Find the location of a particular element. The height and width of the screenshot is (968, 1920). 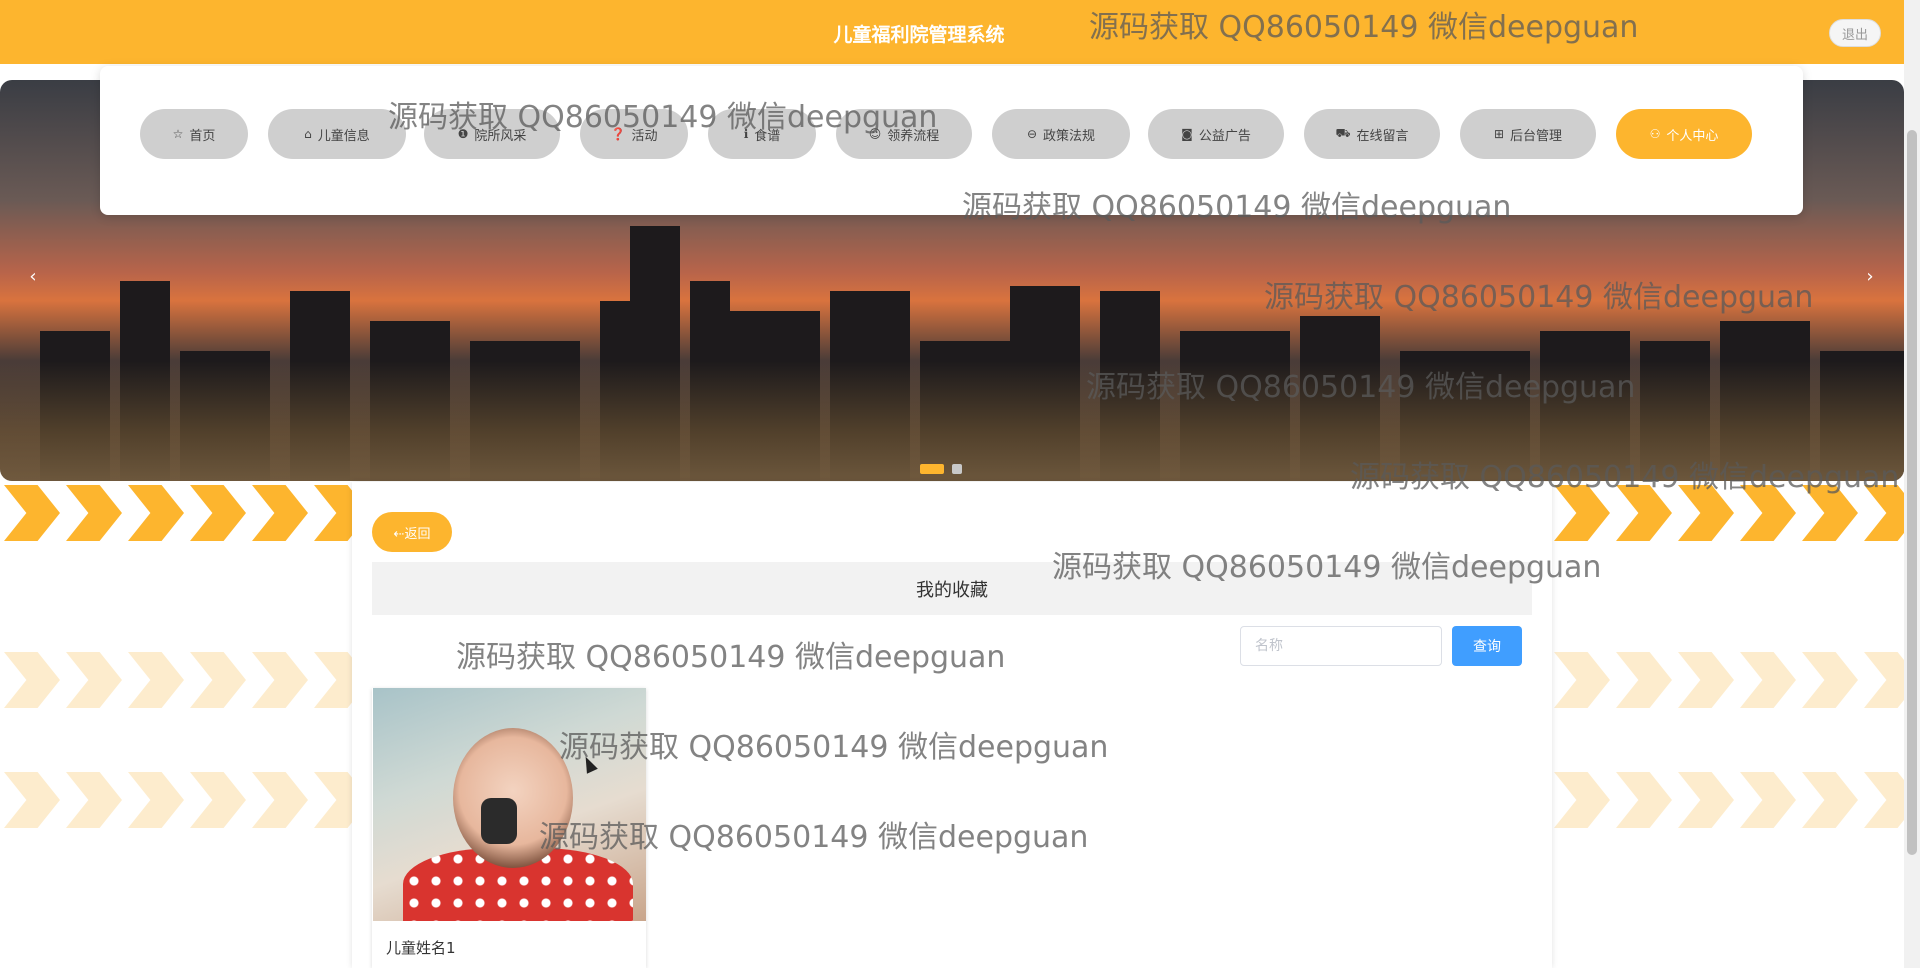

favorite-card-name: 儿童姓名1 is located at coordinates (421, 947).